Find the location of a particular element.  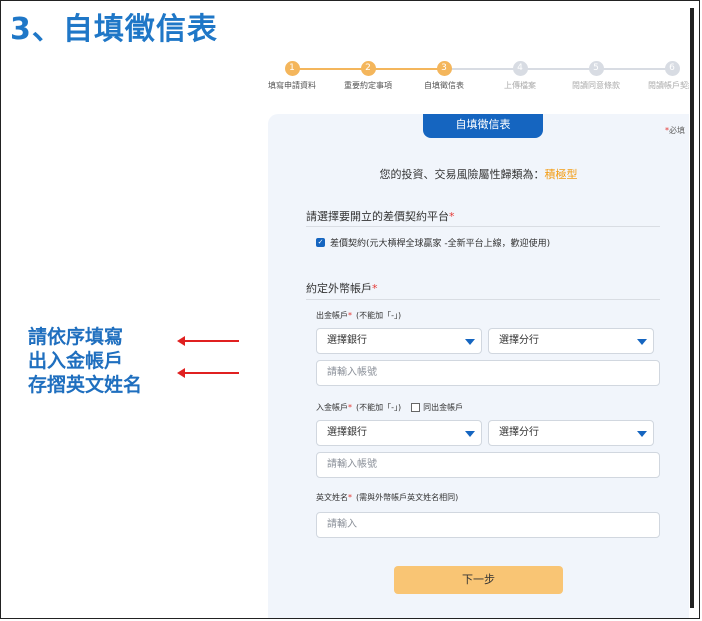

inbound-account-label: 入金帳戶 * (不能加「-」) 同出金帳戶 is located at coordinates (389, 407).